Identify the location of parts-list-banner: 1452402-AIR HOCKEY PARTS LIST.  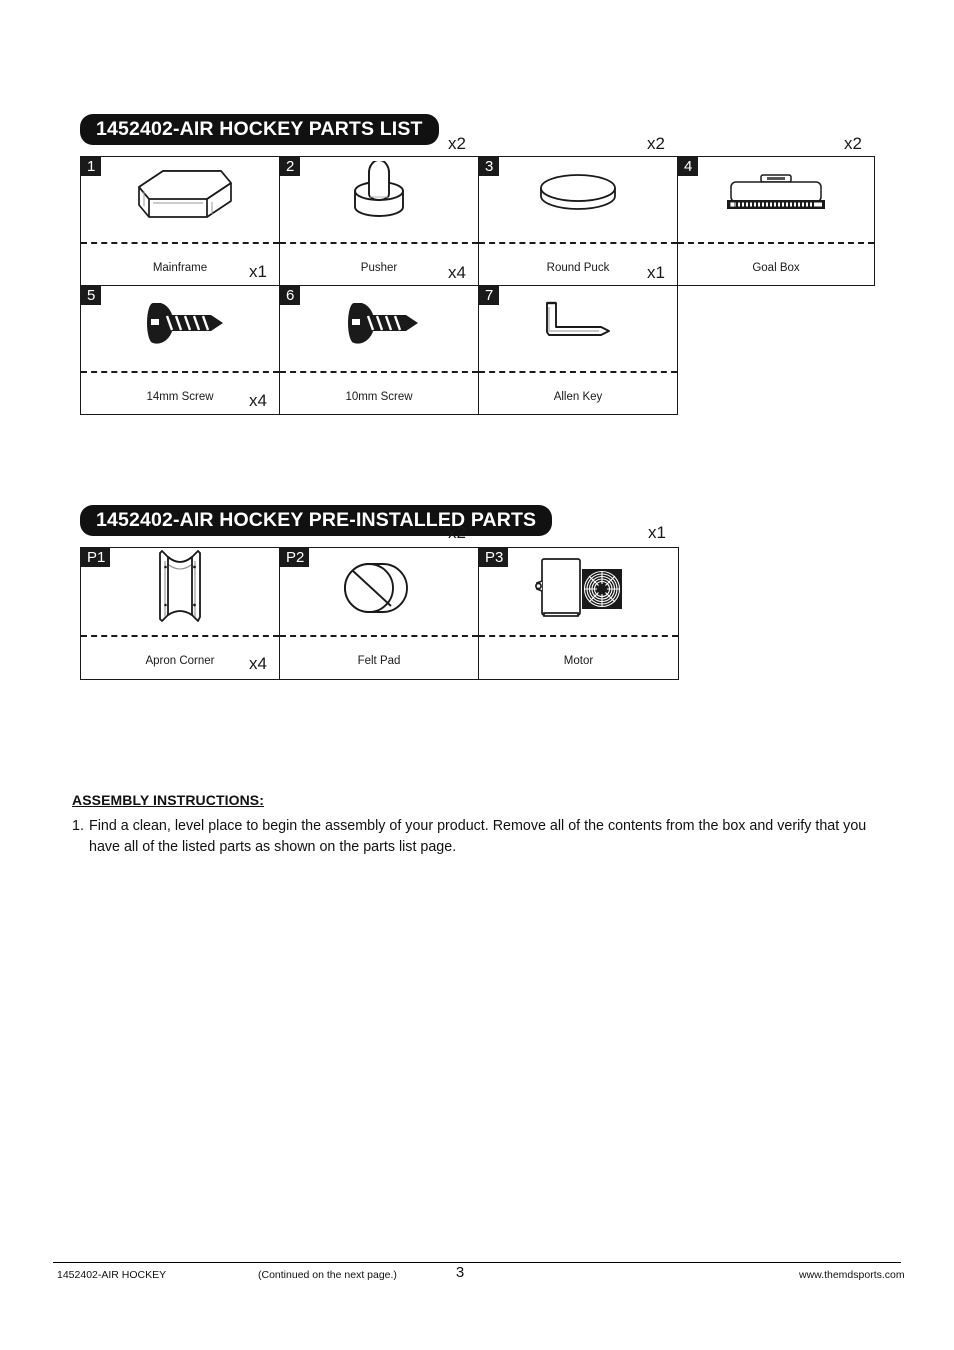
(259, 129).